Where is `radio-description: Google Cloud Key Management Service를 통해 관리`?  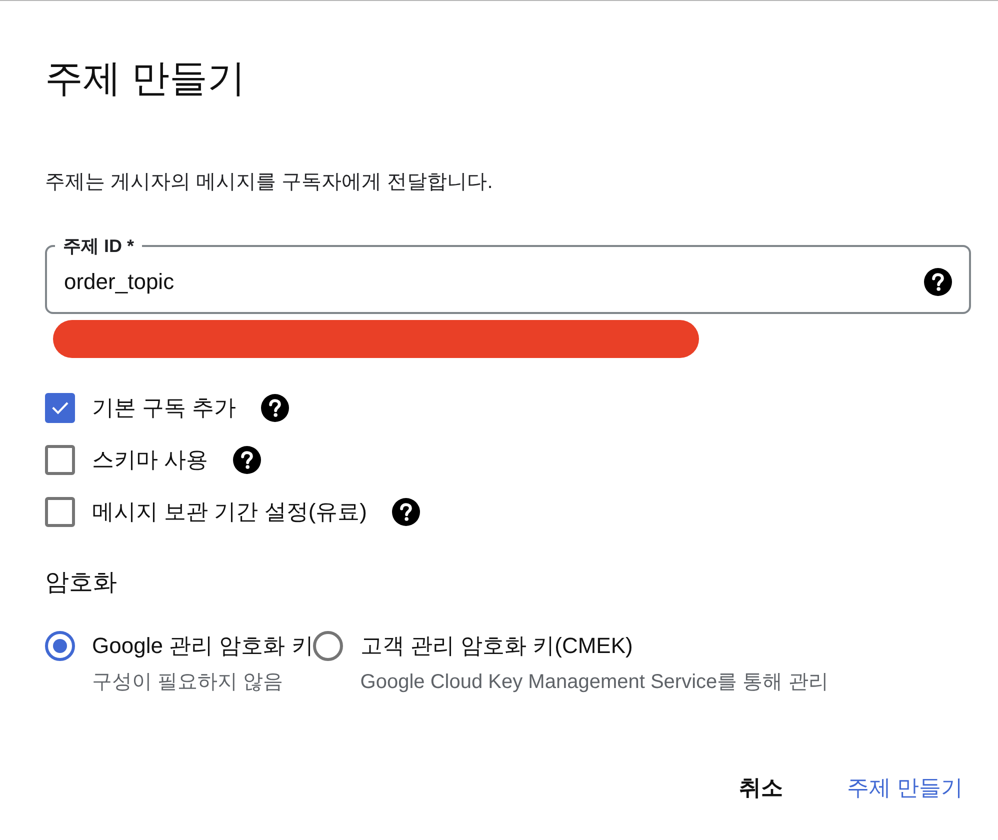
radio-description: Google Cloud Key Management Service를 통해 관리 is located at coordinates (594, 682).